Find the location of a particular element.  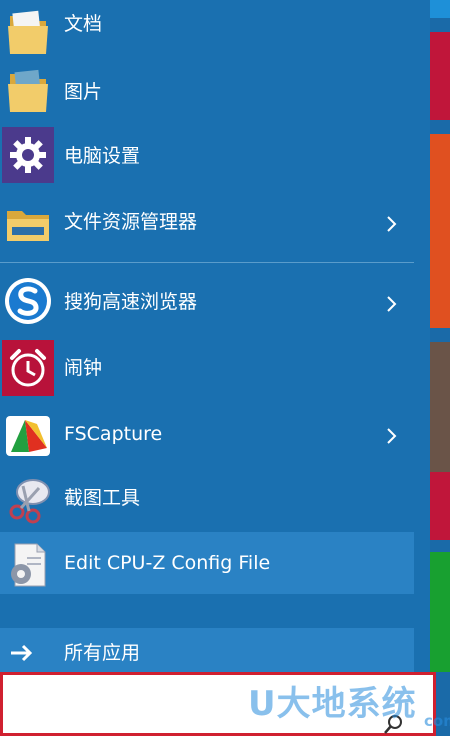

all-apps-label: 所有应用 is located at coordinates (102, 653).